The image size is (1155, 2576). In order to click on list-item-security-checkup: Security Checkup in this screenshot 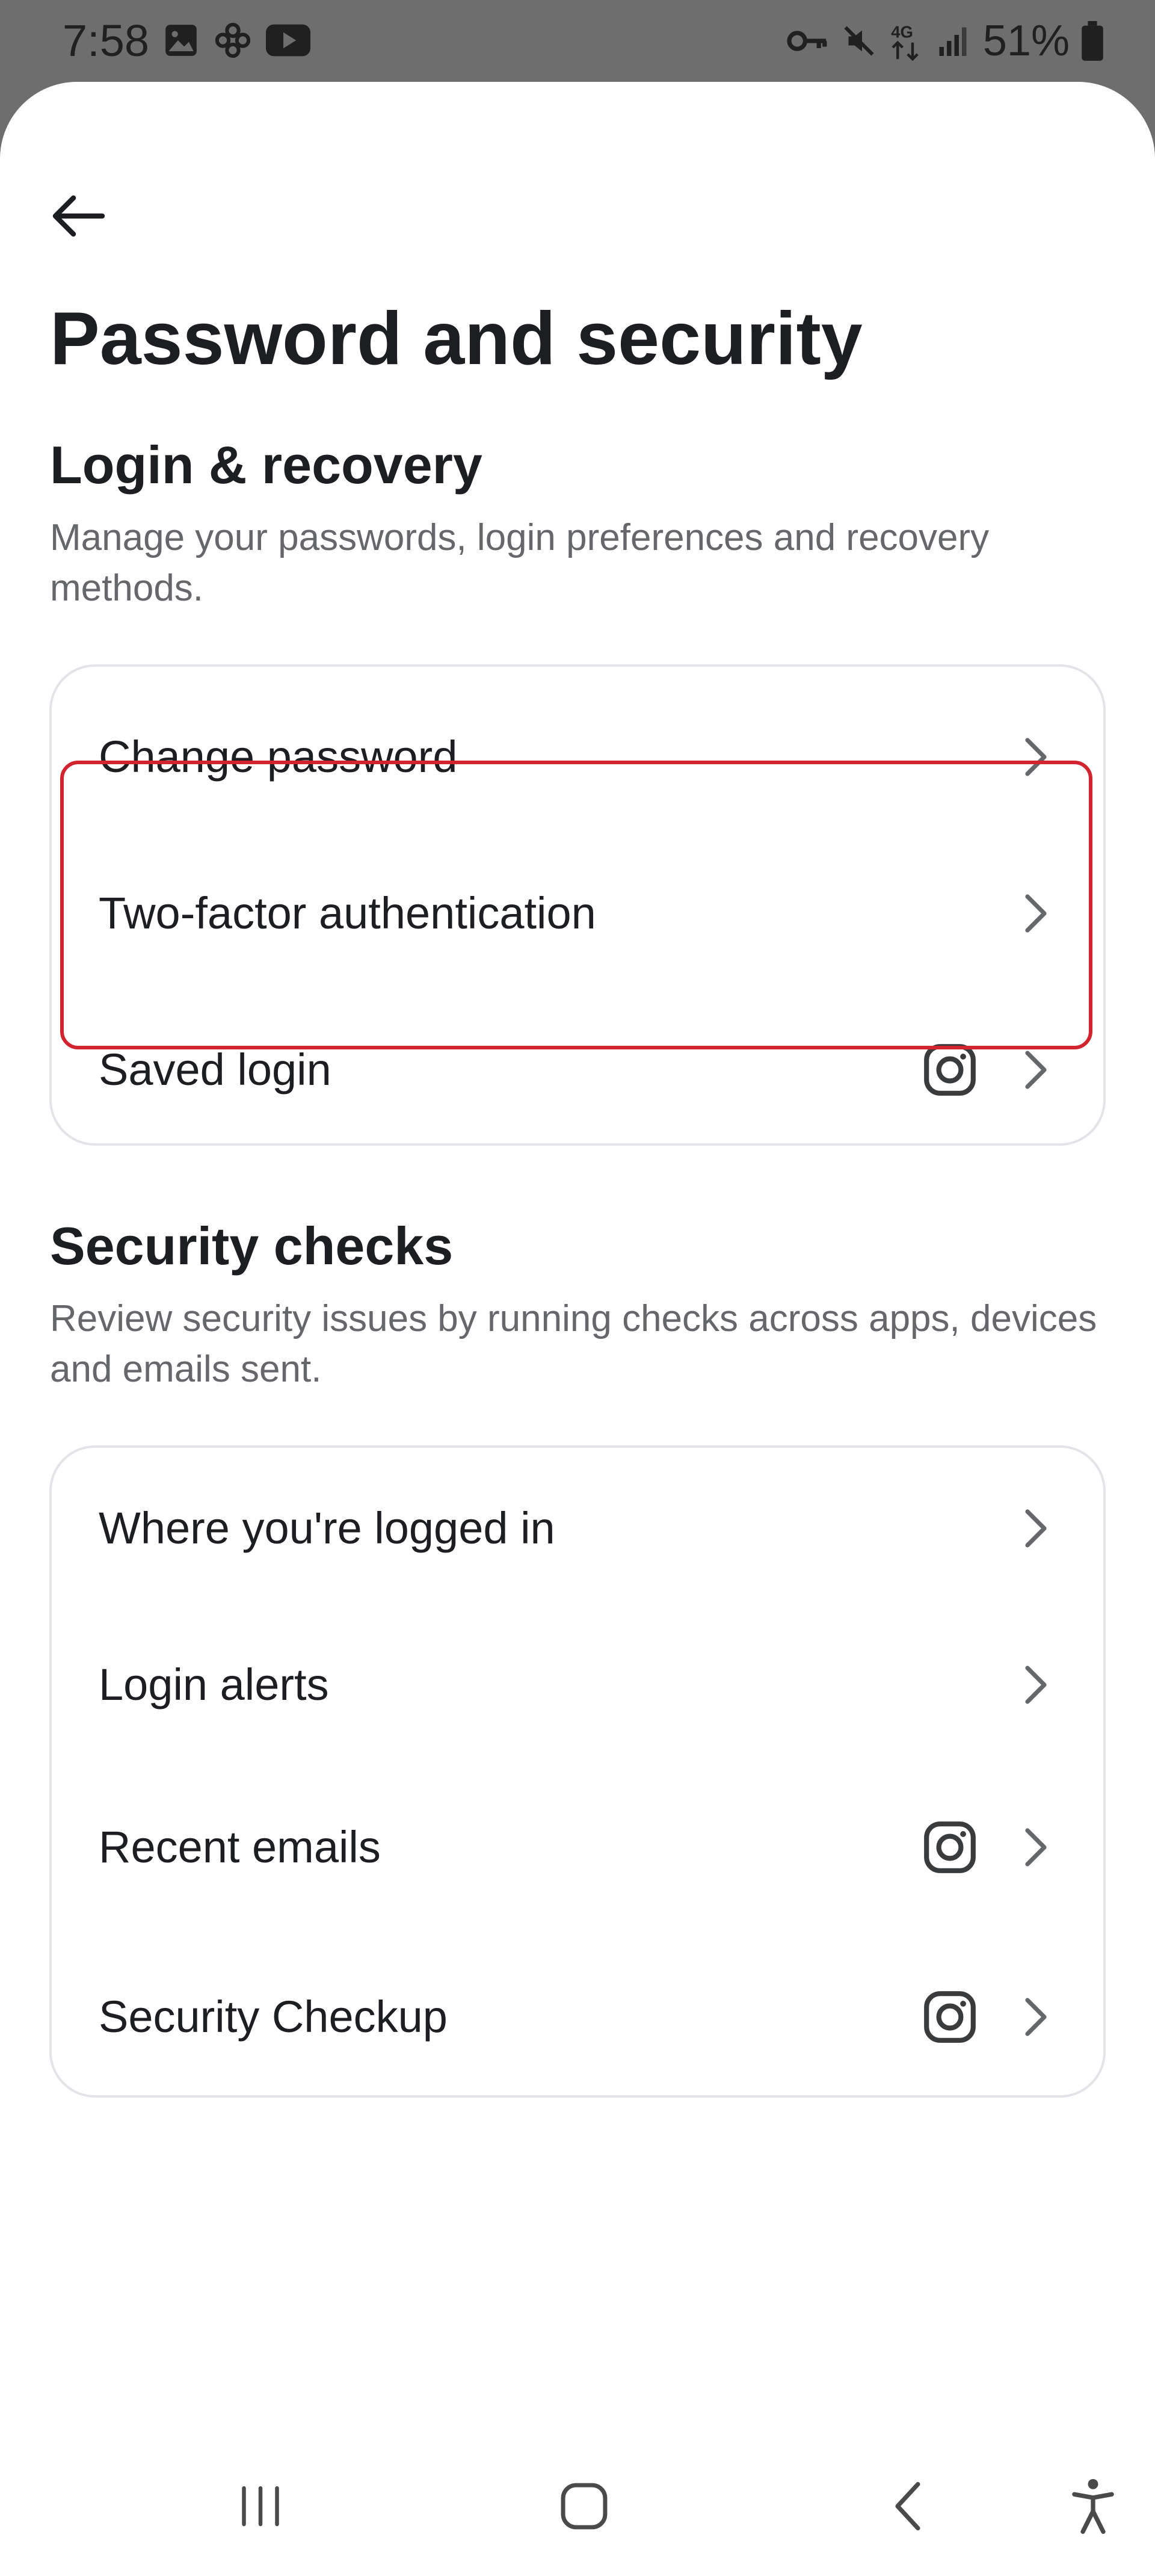, I will do `click(578, 2017)`.